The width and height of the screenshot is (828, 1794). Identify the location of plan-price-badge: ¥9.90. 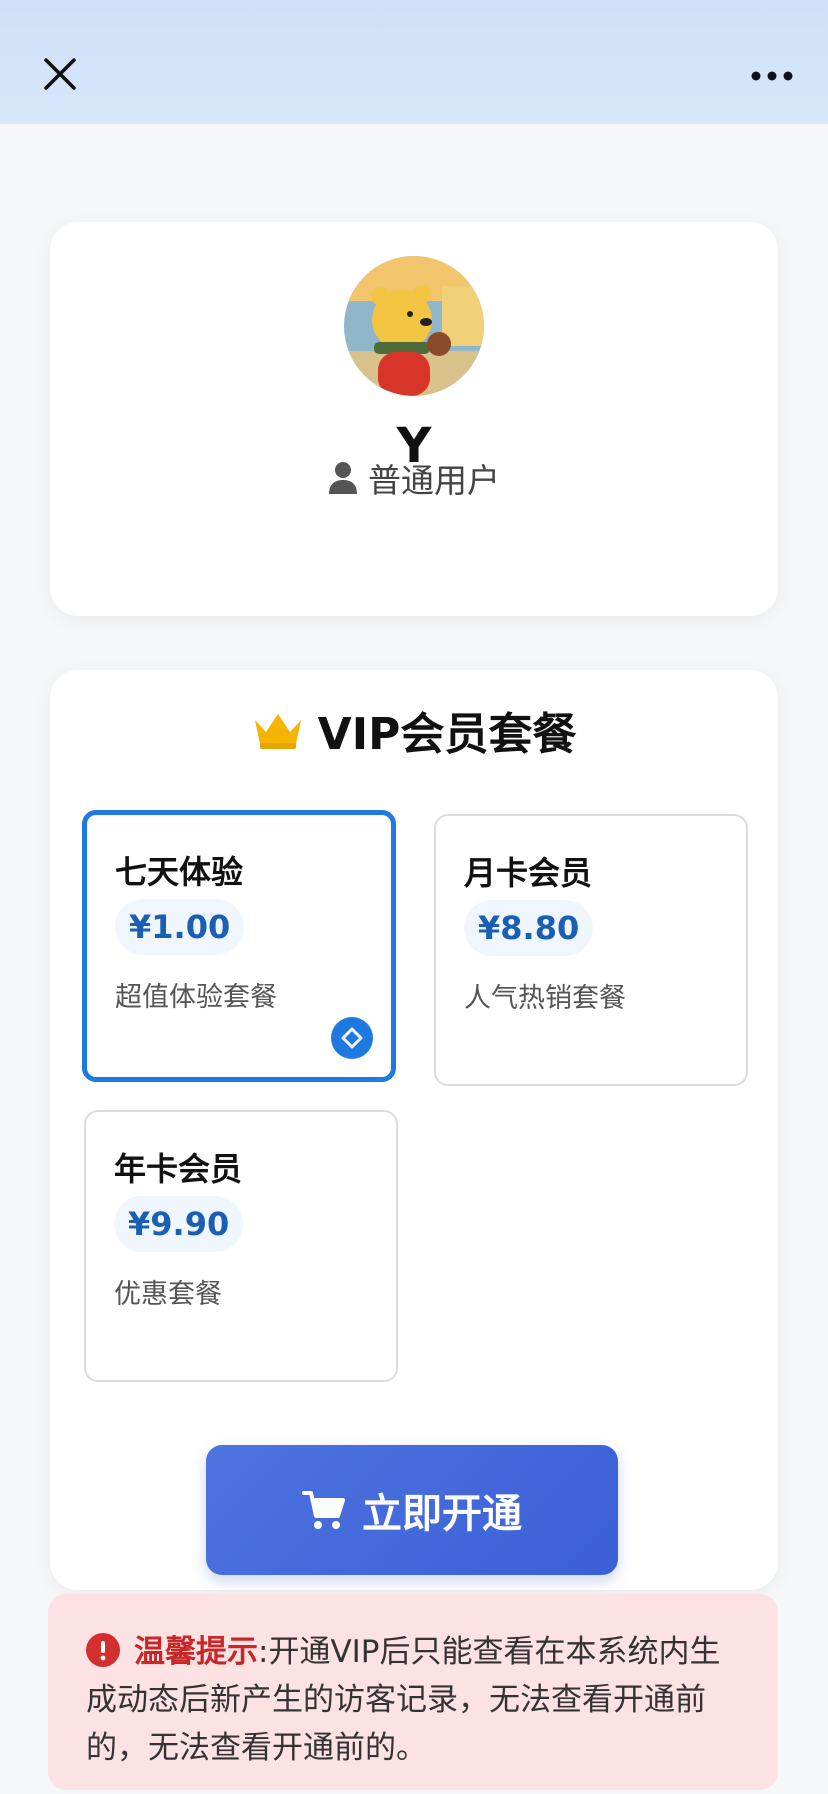
(179, 1224).